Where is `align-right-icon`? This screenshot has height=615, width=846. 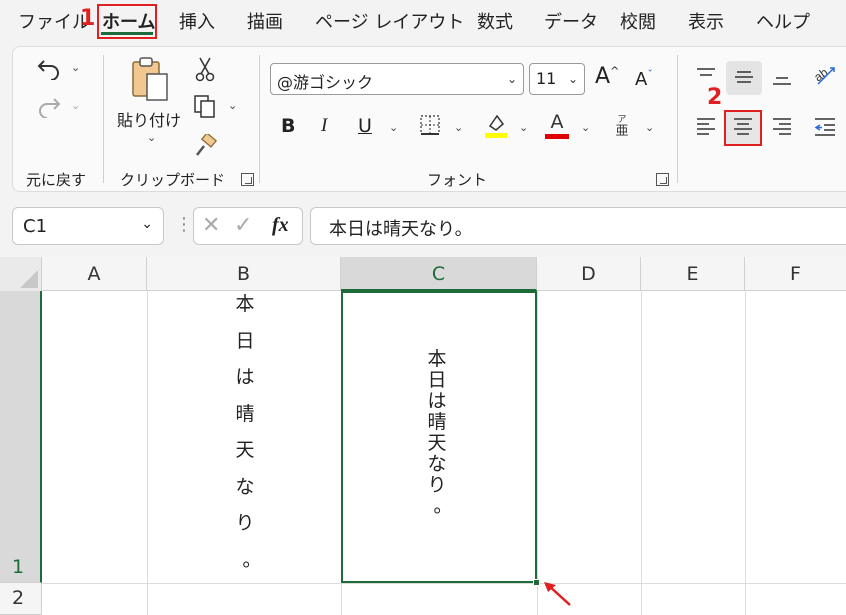
align-right-icon is located at coordinates (782, 127).